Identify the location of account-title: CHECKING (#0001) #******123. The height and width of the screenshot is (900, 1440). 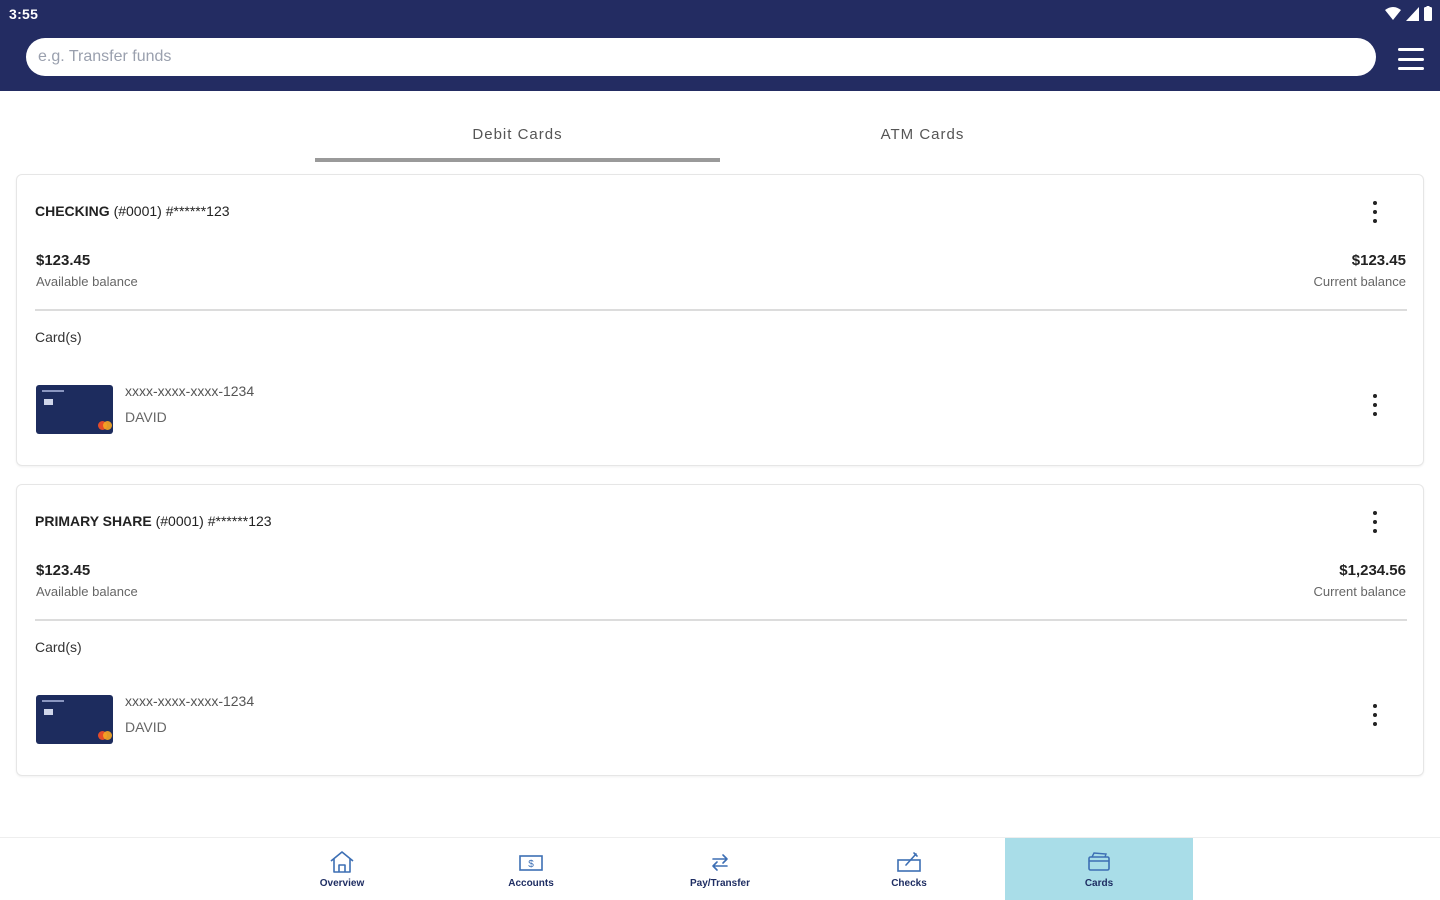
(132, 211).